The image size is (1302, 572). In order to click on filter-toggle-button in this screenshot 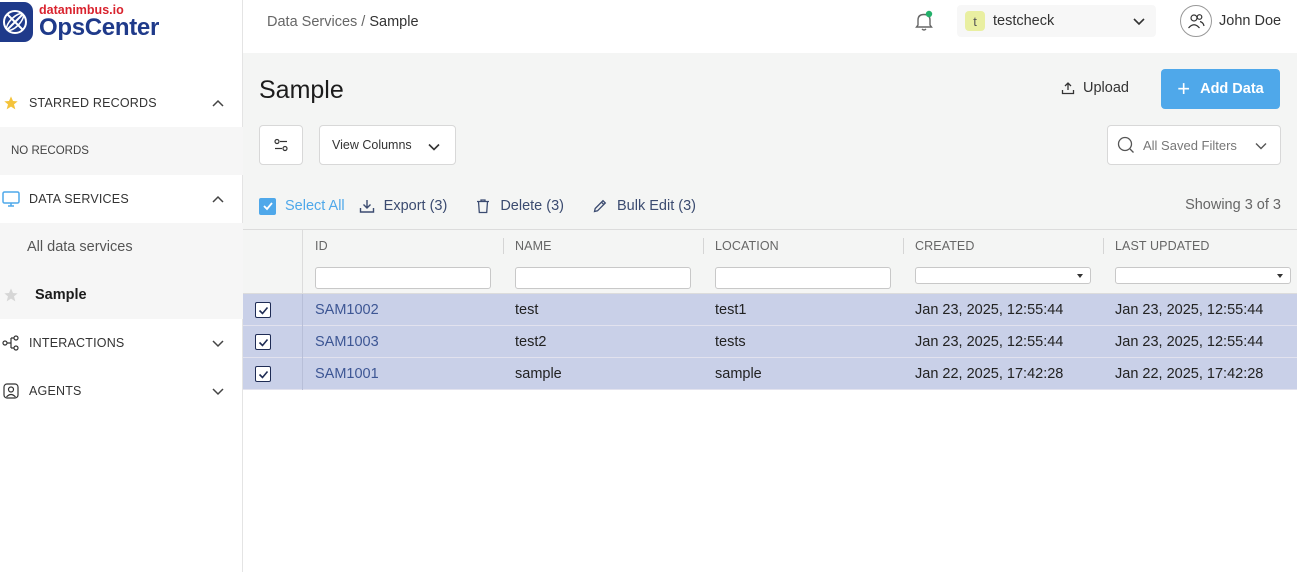, I will do `click(281, 145)`.